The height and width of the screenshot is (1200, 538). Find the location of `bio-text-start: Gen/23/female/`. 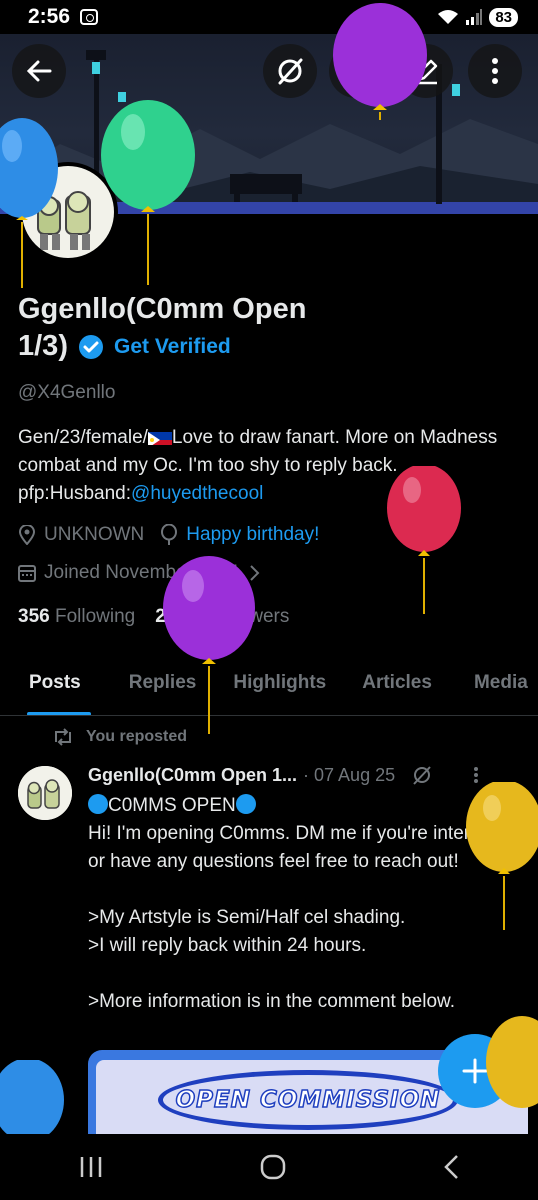

bio-text-start: Gen/23/female/ is located at coordinates (83, 437).